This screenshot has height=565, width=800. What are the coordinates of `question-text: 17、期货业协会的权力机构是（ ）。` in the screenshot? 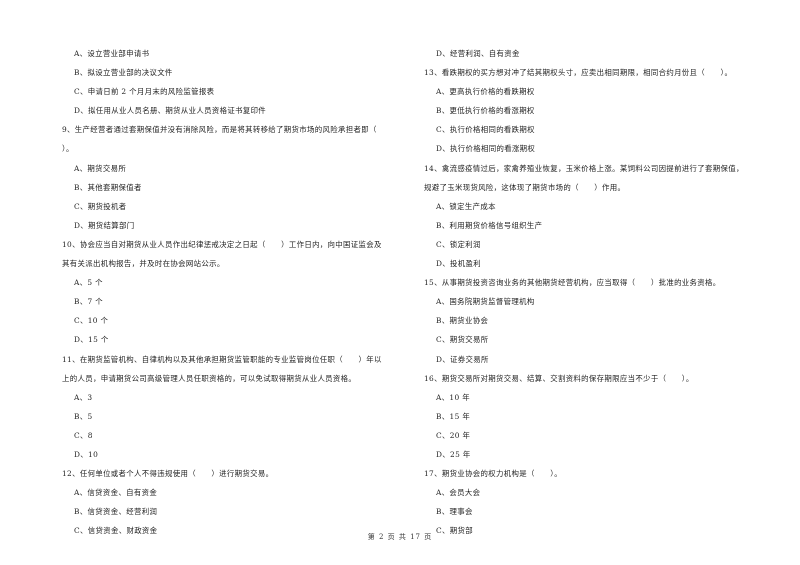 It's located at (493, 474).